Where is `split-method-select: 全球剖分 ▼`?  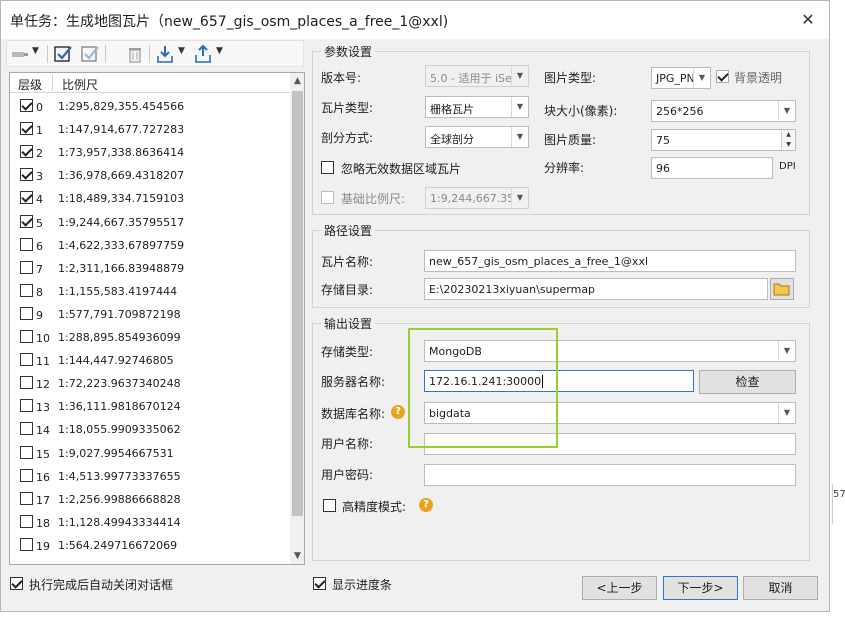
split-method-select: 全球剖分 ▼ is located at coordinates (477, 137).